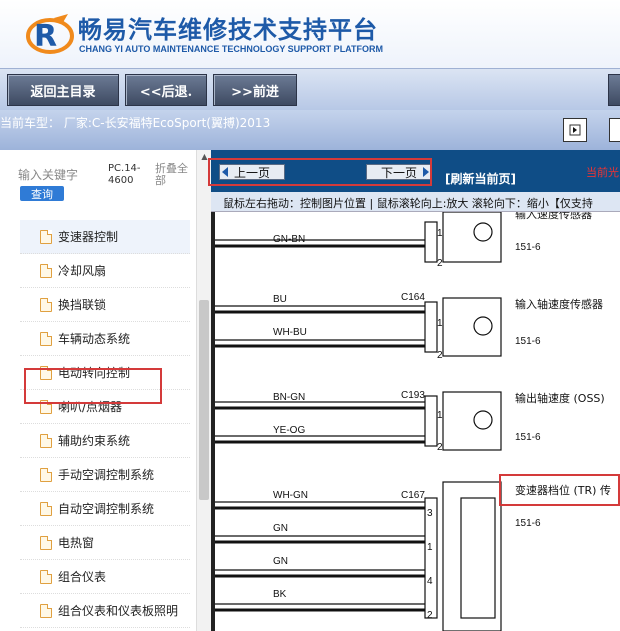 This screenshot has width=620, height=631. I want to click on logo-icon: R, so click(50, 34).